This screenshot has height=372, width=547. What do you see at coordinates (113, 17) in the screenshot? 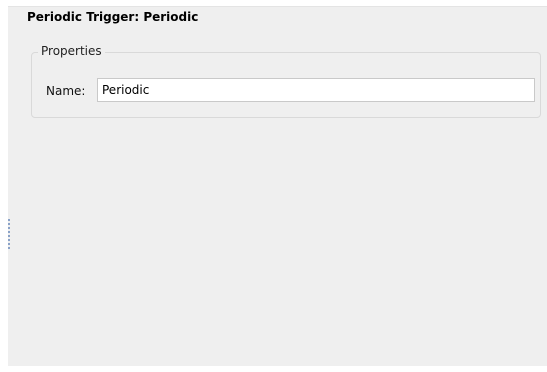
I see `editor-title: Periodic Trigger: Periodic` at bounding box center [113, 17].